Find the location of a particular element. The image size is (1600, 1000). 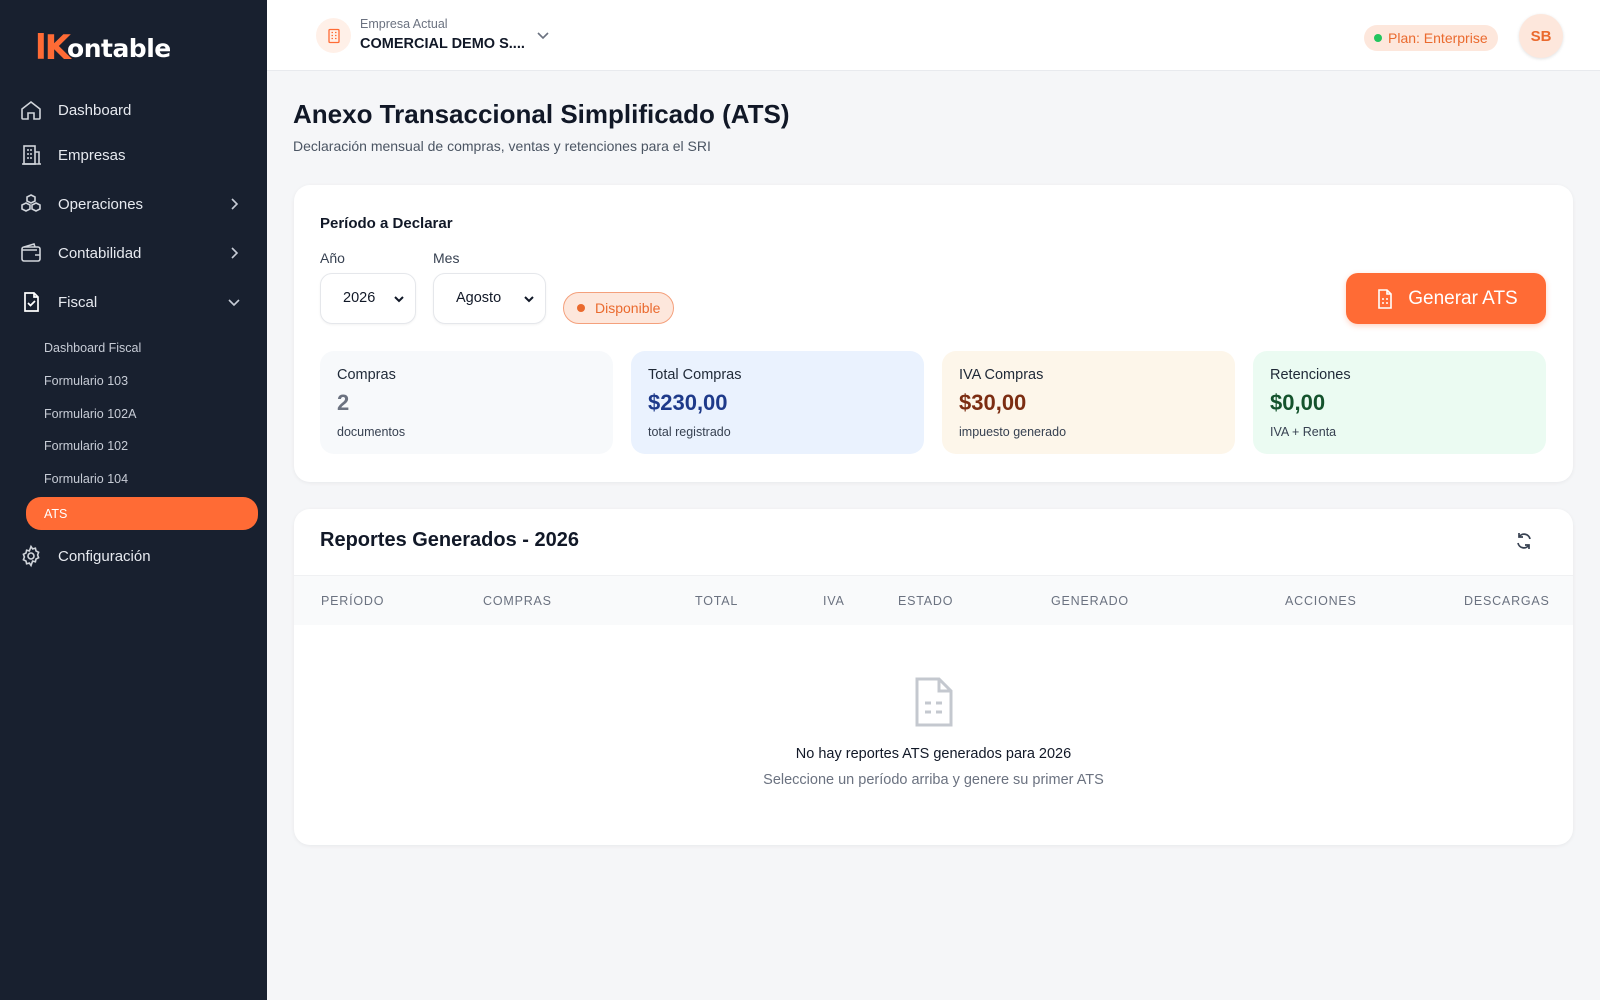

stat-value: $30,00 is located at coordinates (993, 402).